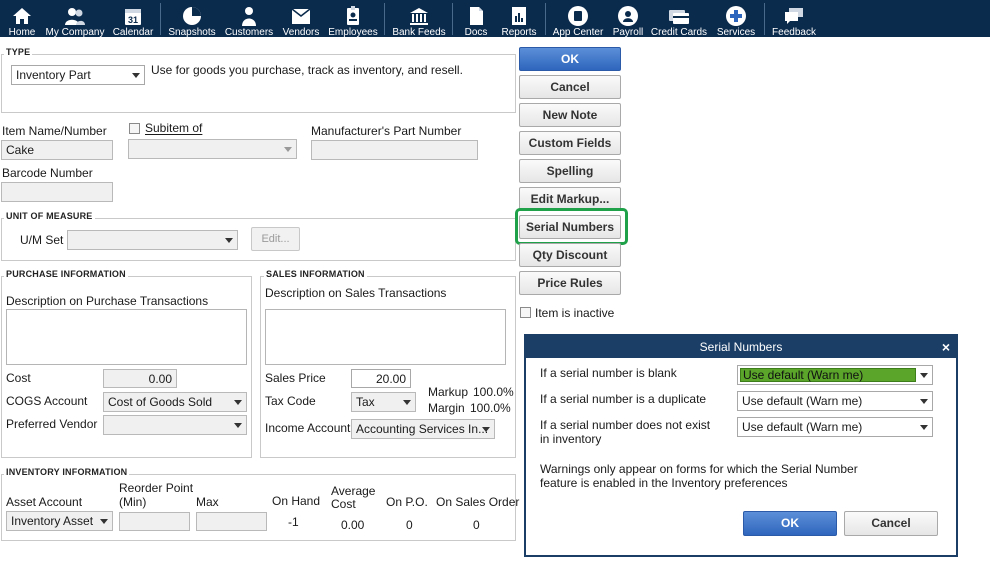 The width and height of the screenshot is (990, 574). What do you see at coordinates (476, 18) in the screenshot?
I see `toolbar-docs: Docs` at bounding box center [476, 18].